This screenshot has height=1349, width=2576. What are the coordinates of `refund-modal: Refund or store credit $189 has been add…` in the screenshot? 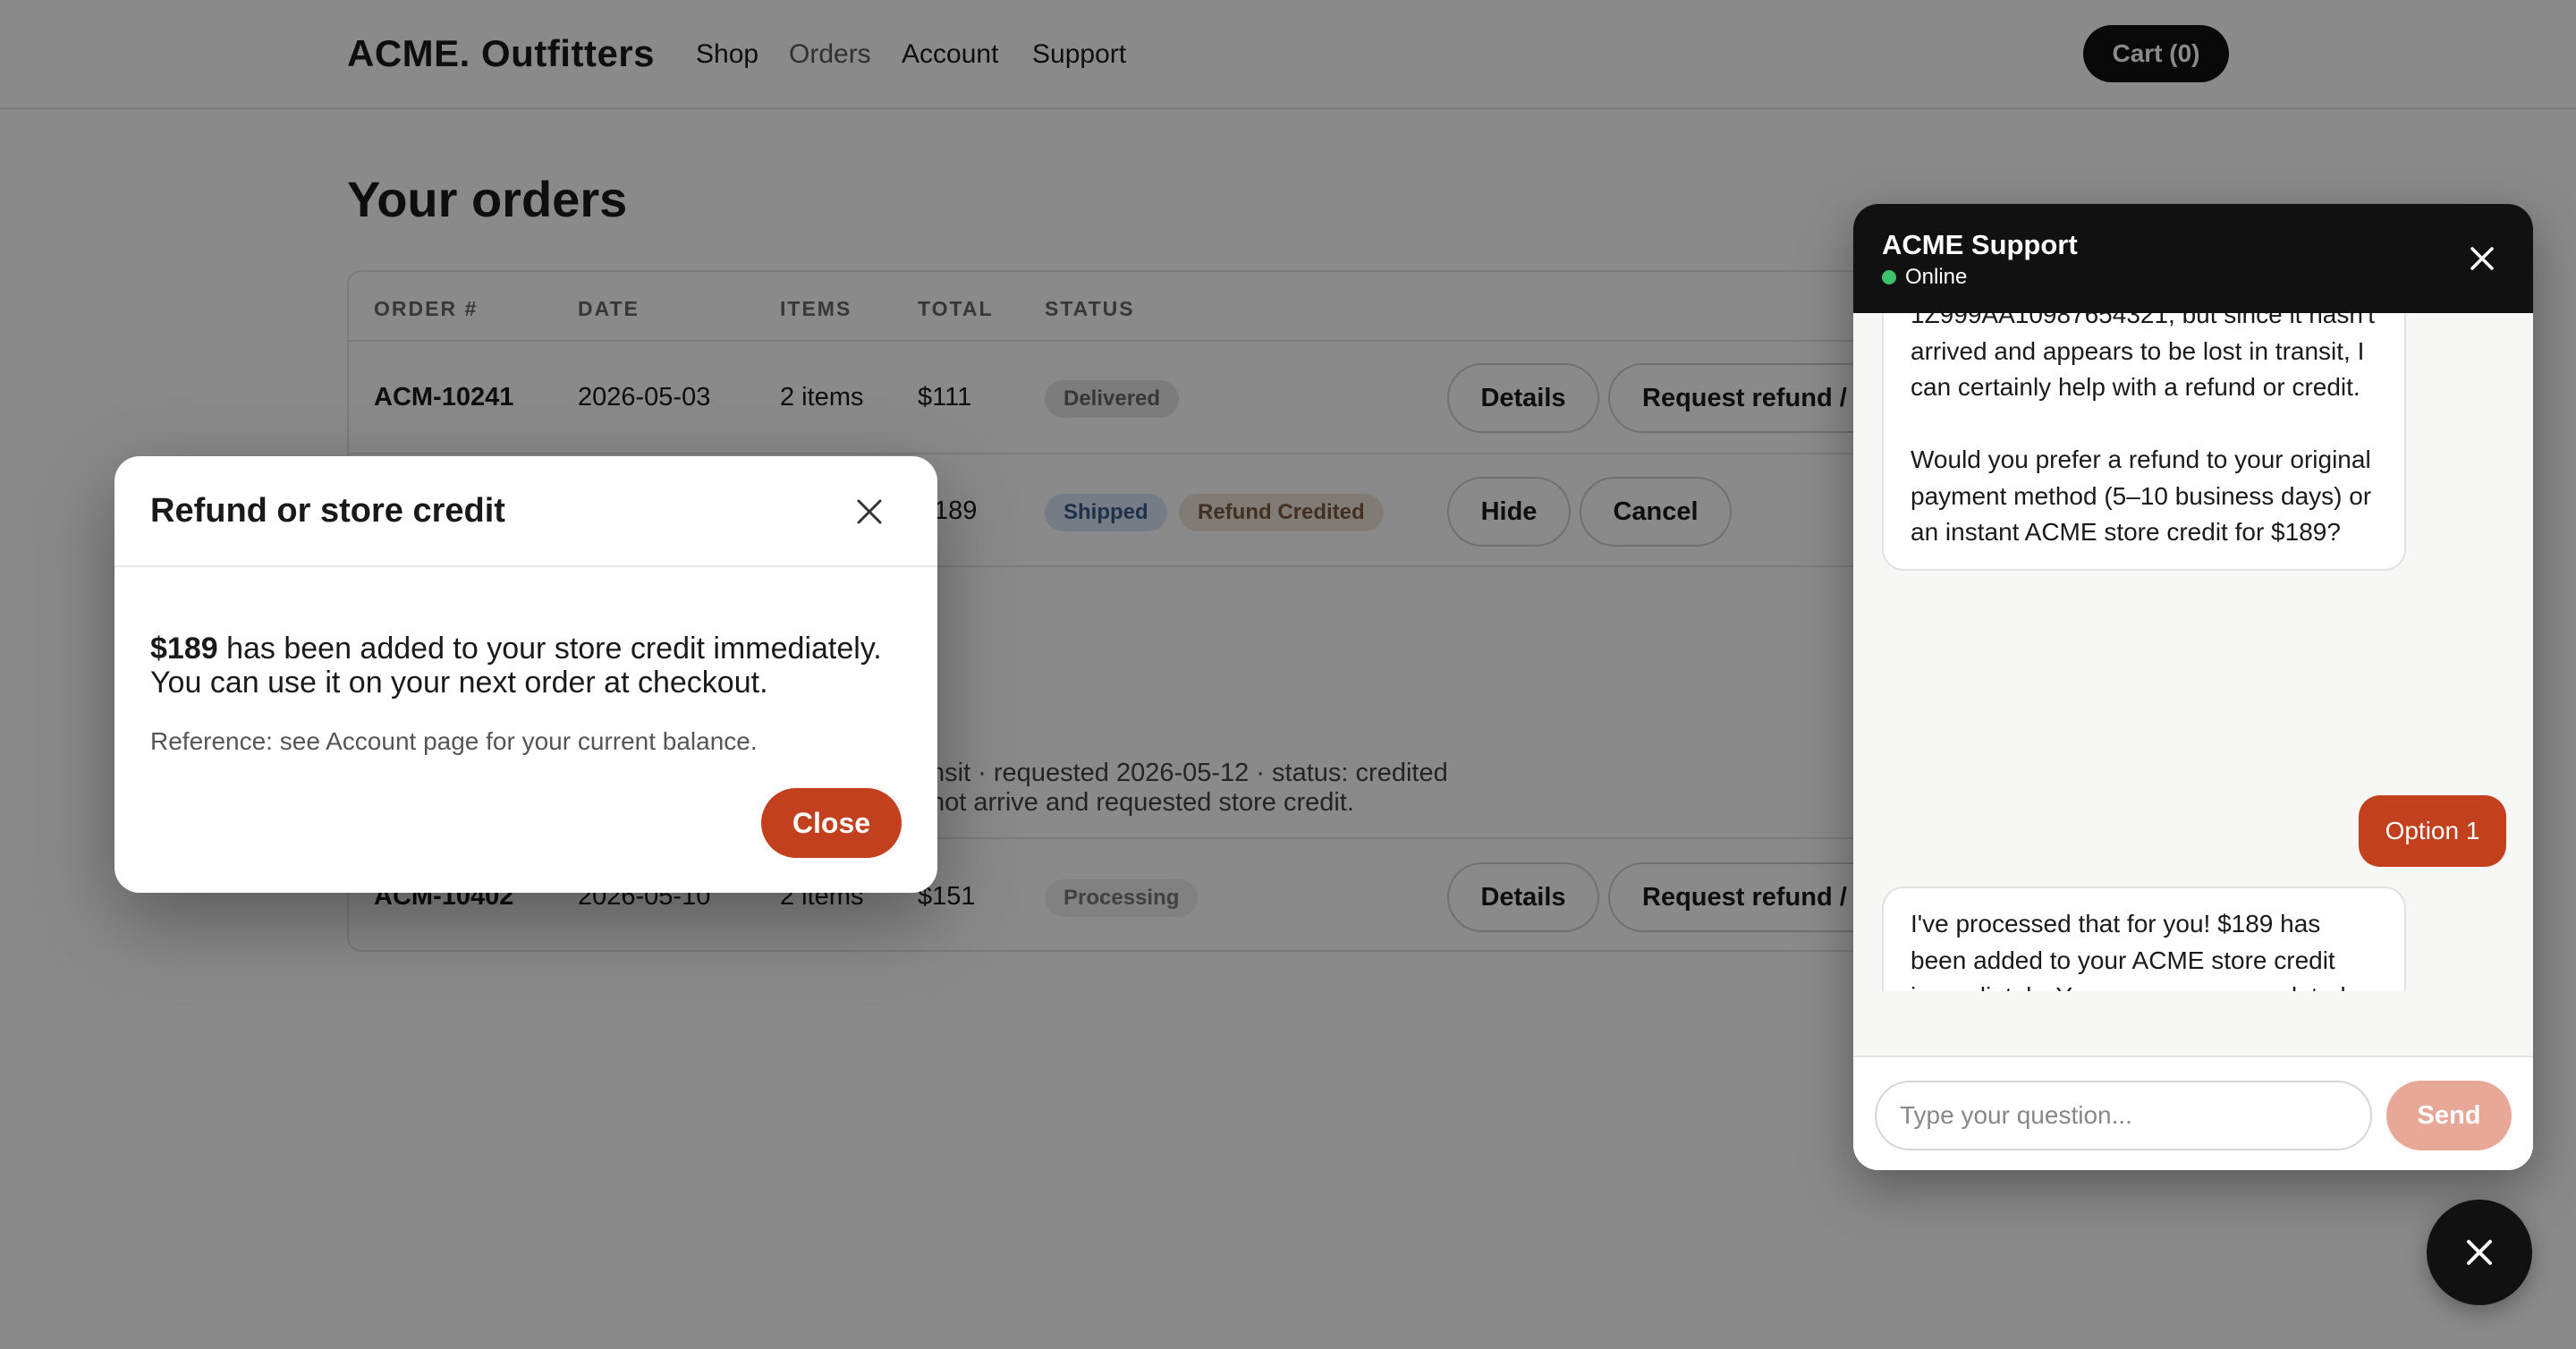 It's located at (525, 674).